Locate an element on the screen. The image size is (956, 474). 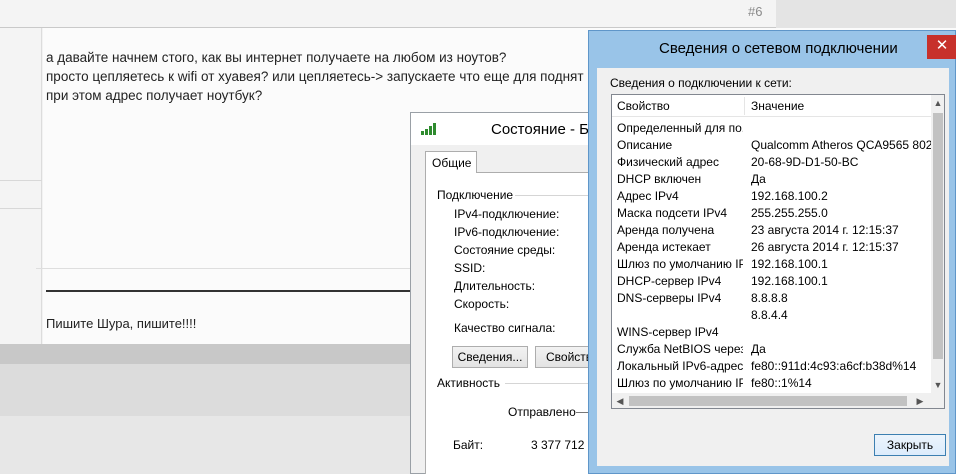
property-cell: Физический адрес is located at coordinates (668, 162).